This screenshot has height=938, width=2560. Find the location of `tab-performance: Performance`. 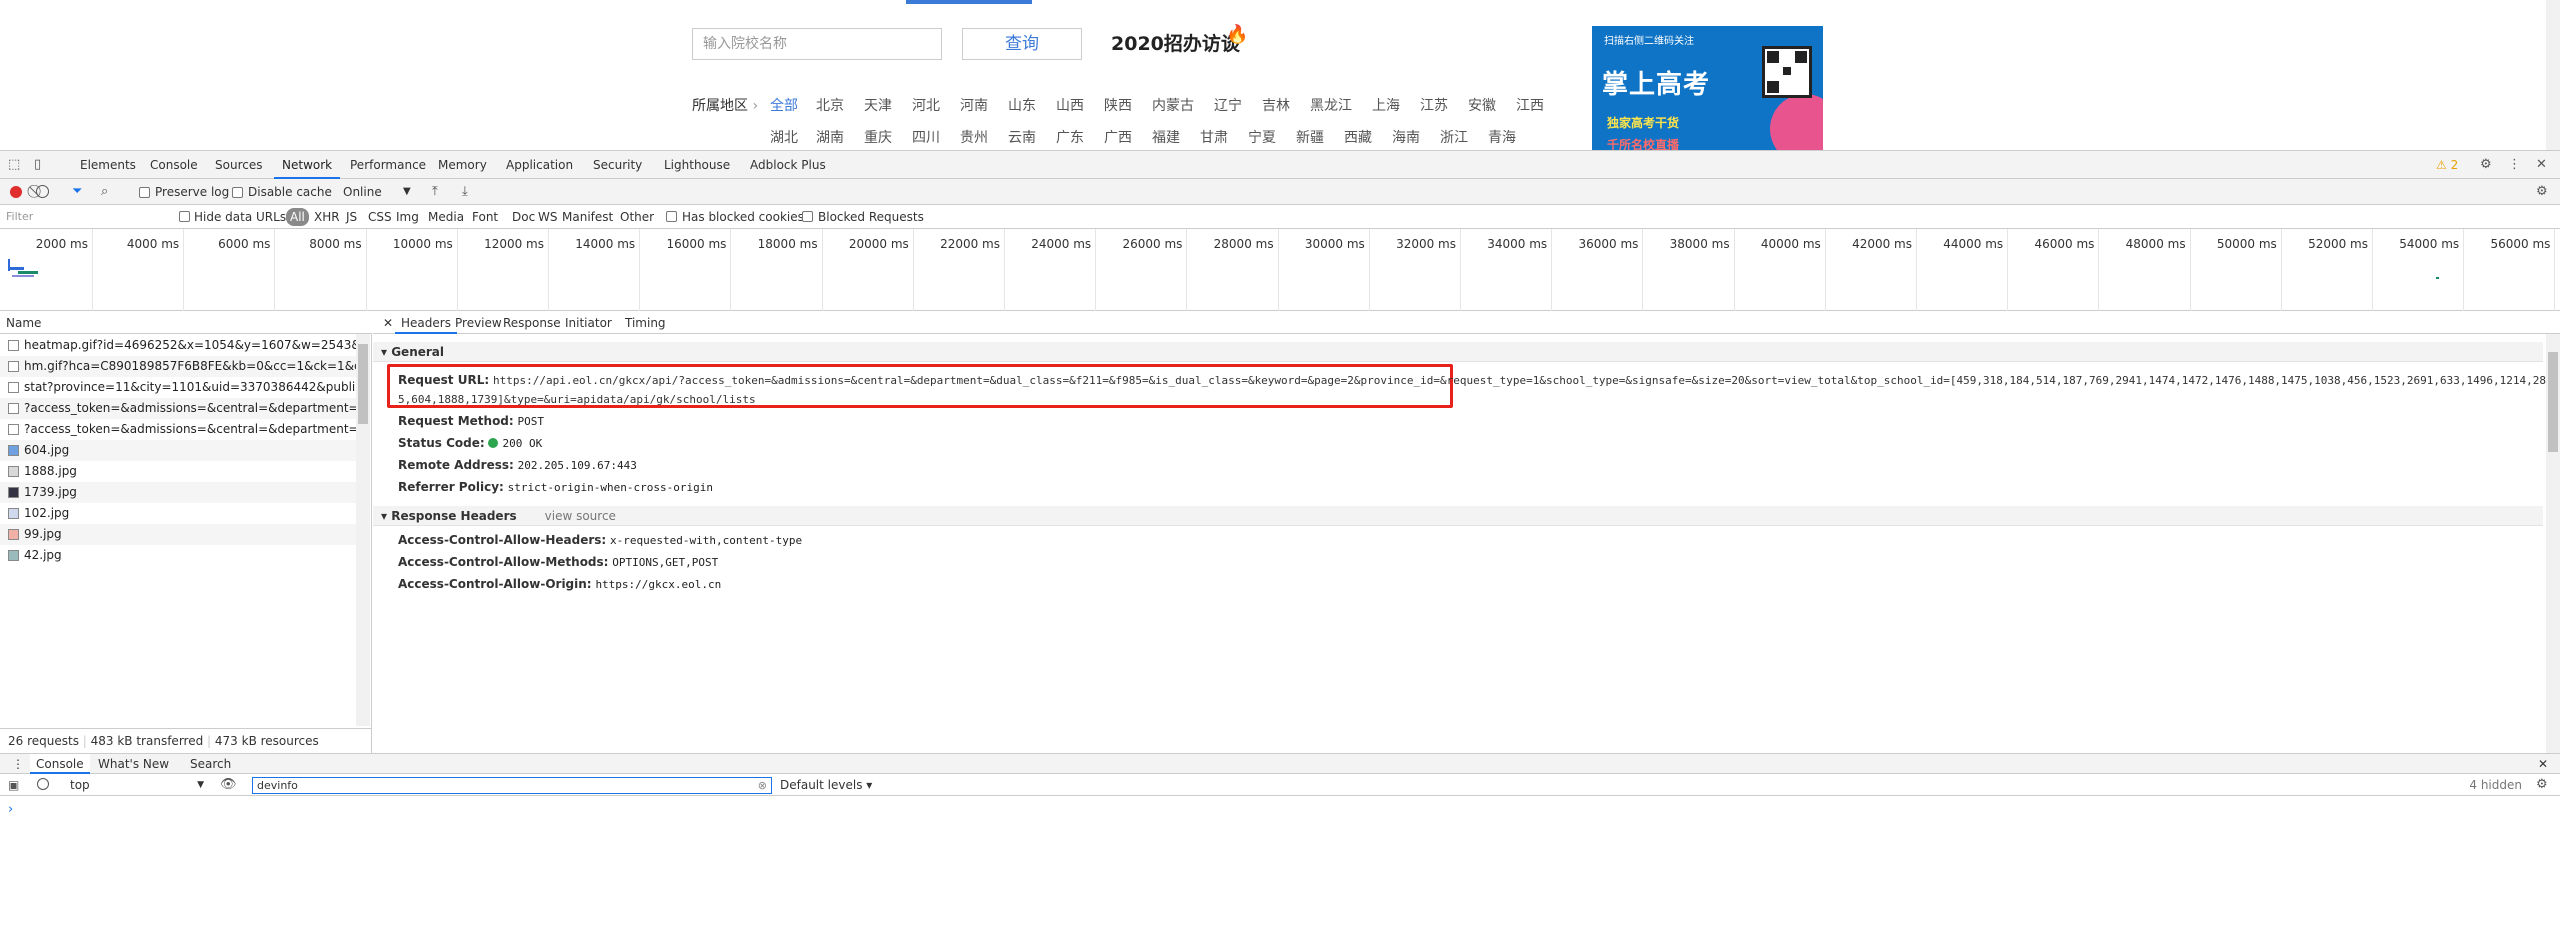

tab-performance: Performance is located at coordinates (388, 165).